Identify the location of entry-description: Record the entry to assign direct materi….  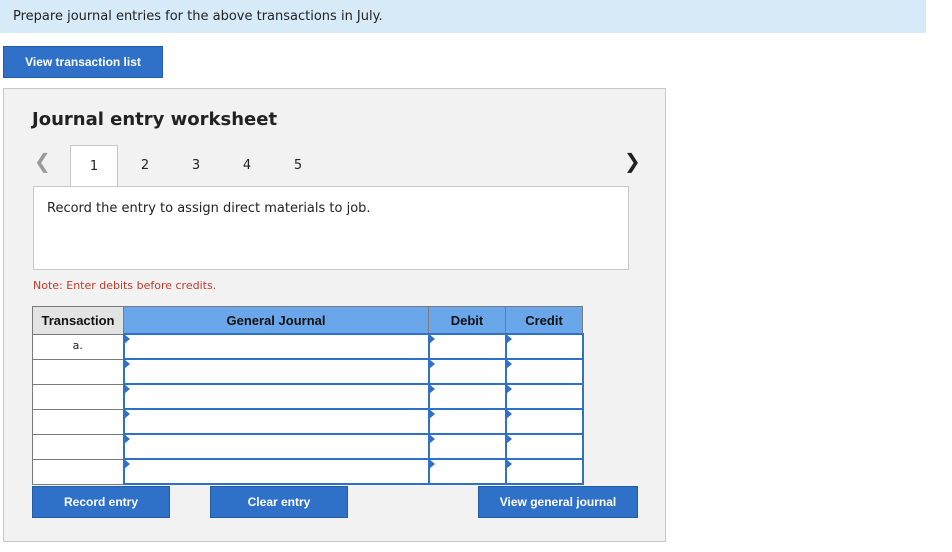
(209, 208).